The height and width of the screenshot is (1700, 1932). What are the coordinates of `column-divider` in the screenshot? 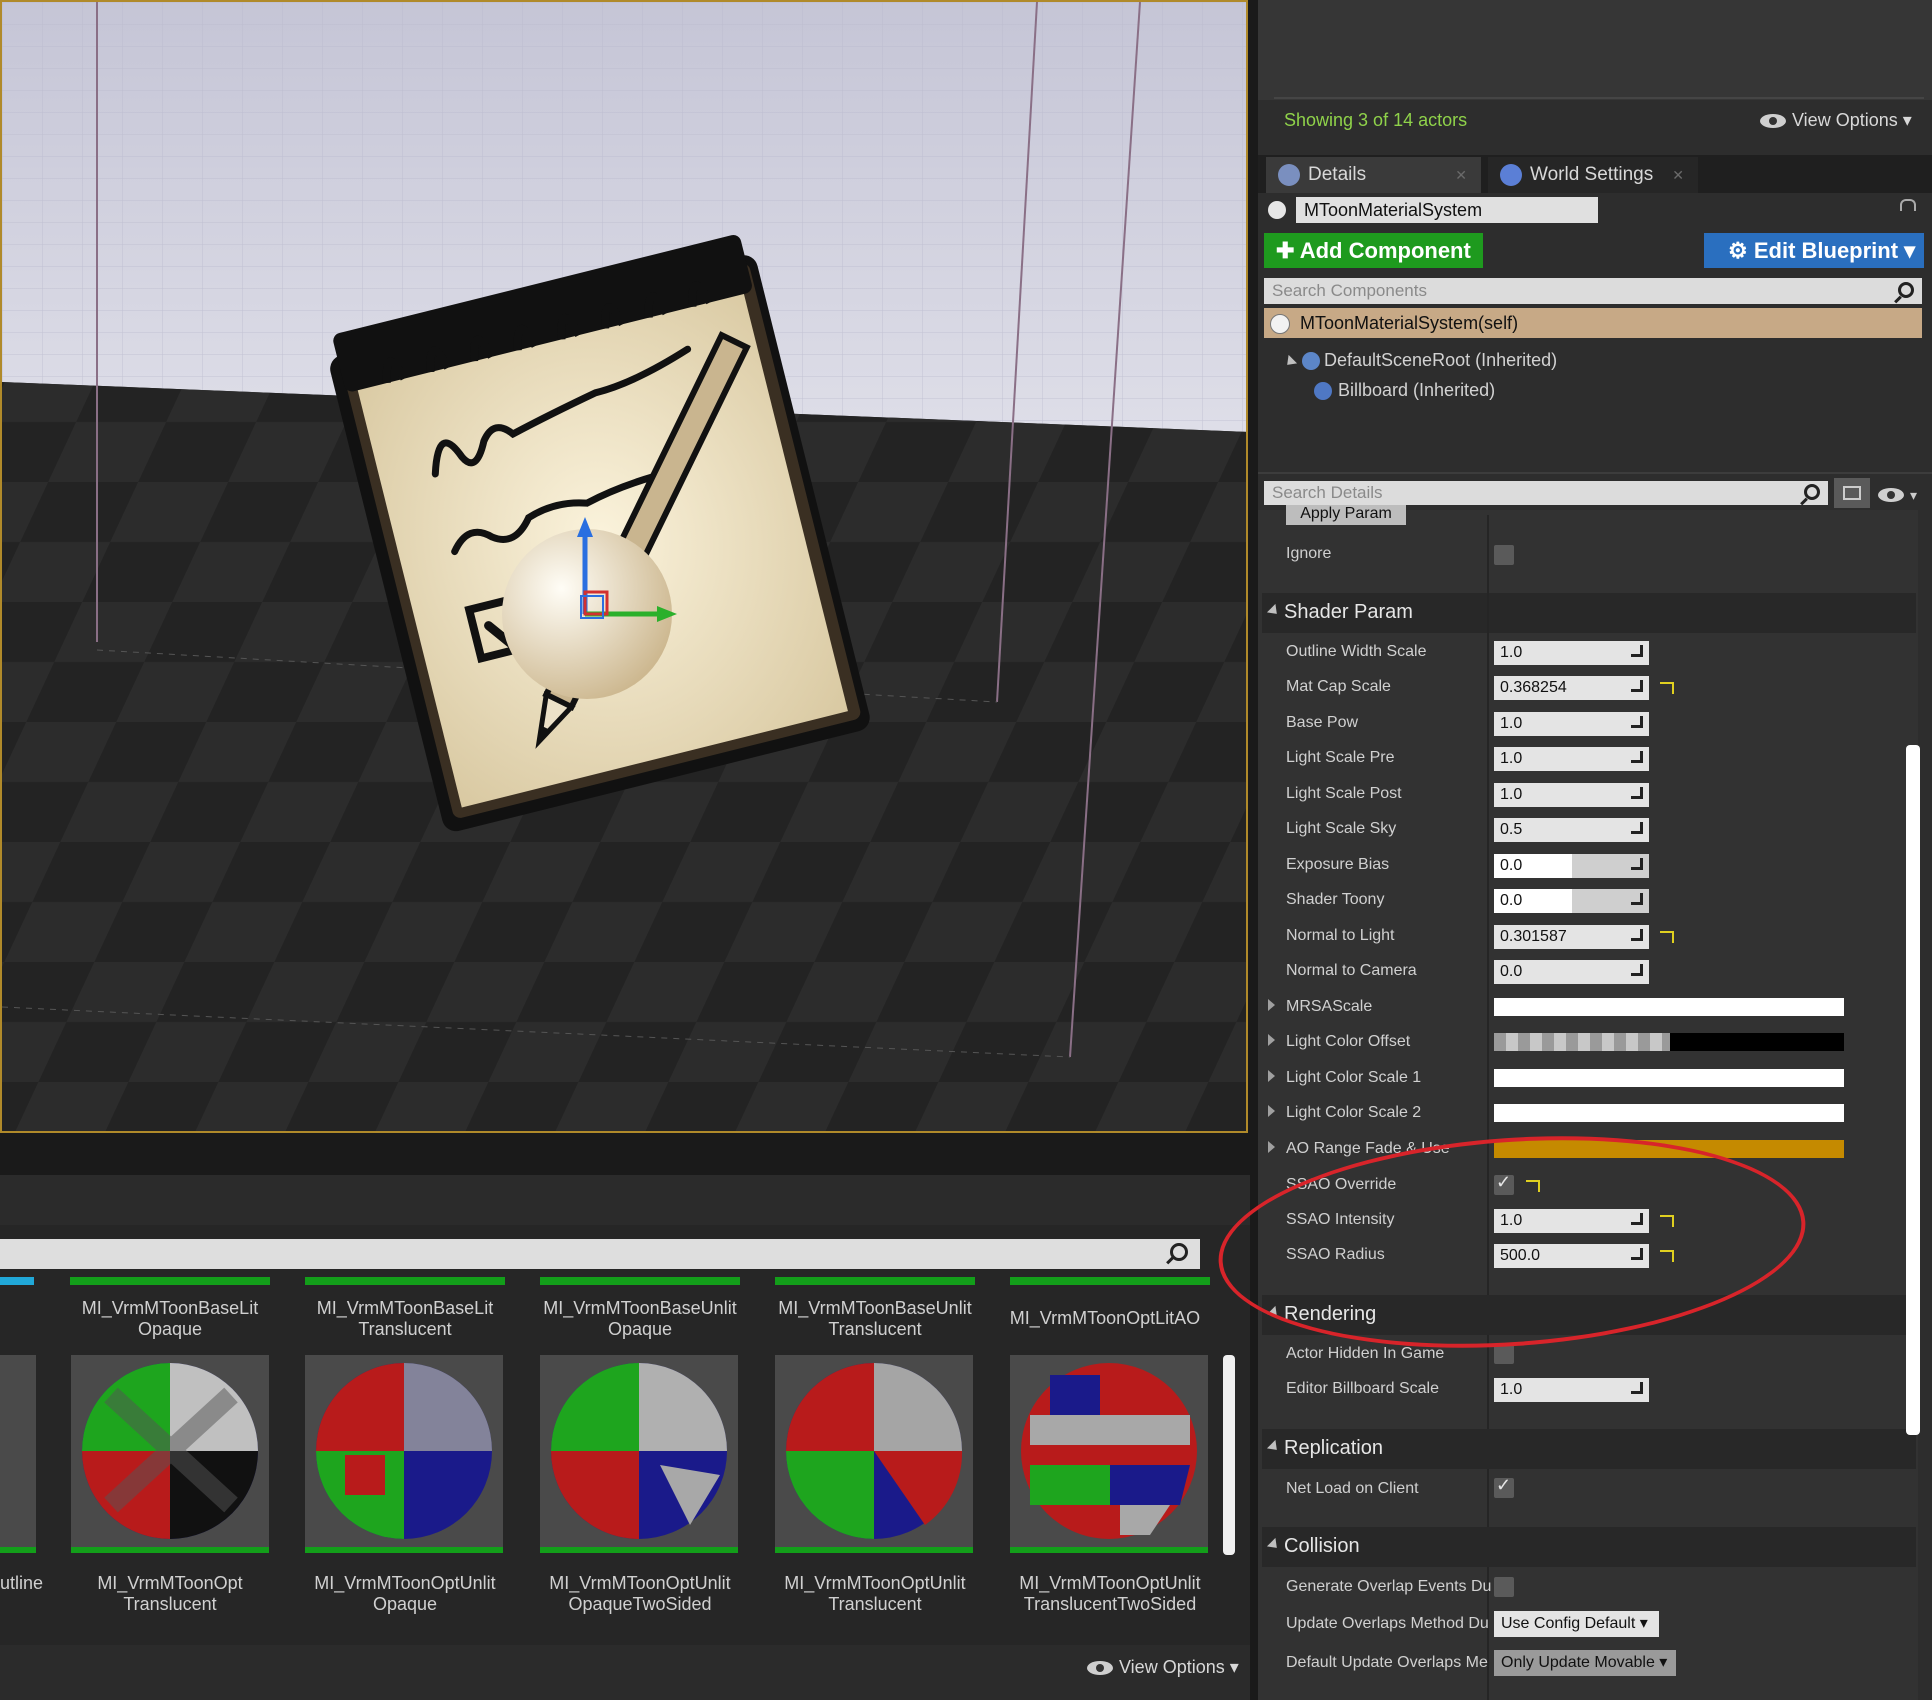 It's located at (1488, 1107).